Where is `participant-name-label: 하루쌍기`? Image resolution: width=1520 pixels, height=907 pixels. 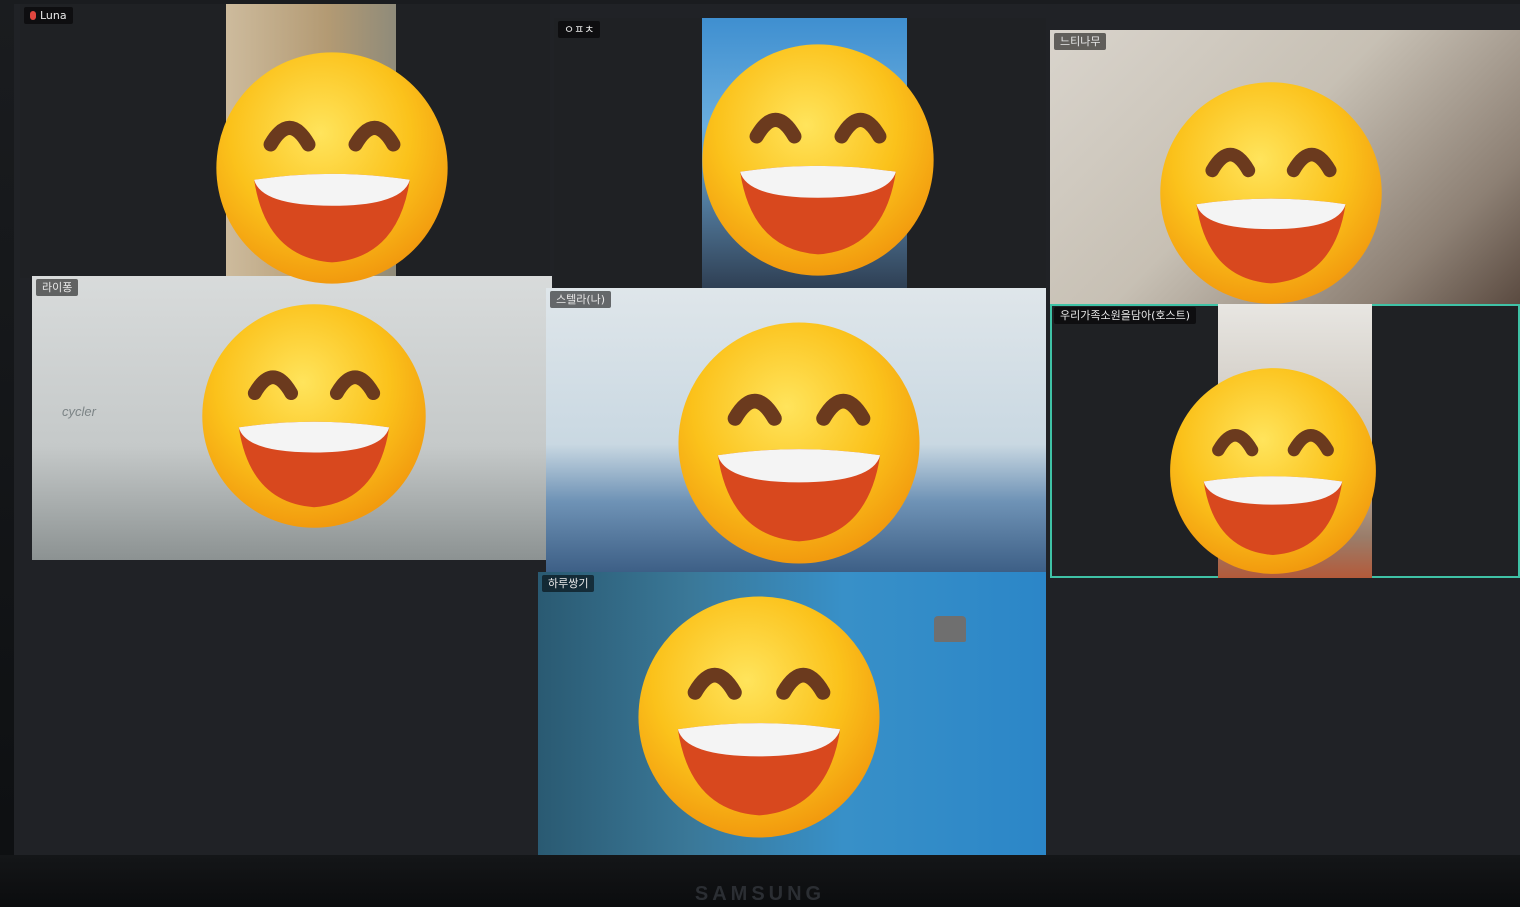 participant-name-label: 하루쌍기 is located at coordinates (568, 583).